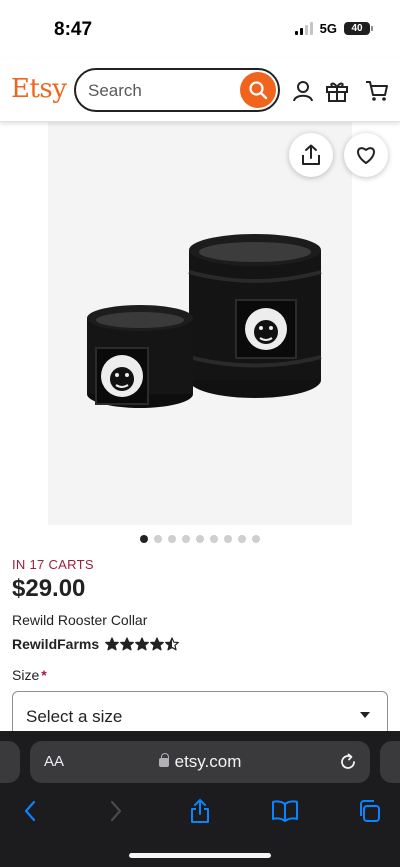 This screenshot has width=400, height=867. I want to click on star-half-icon, so click(172, 644).